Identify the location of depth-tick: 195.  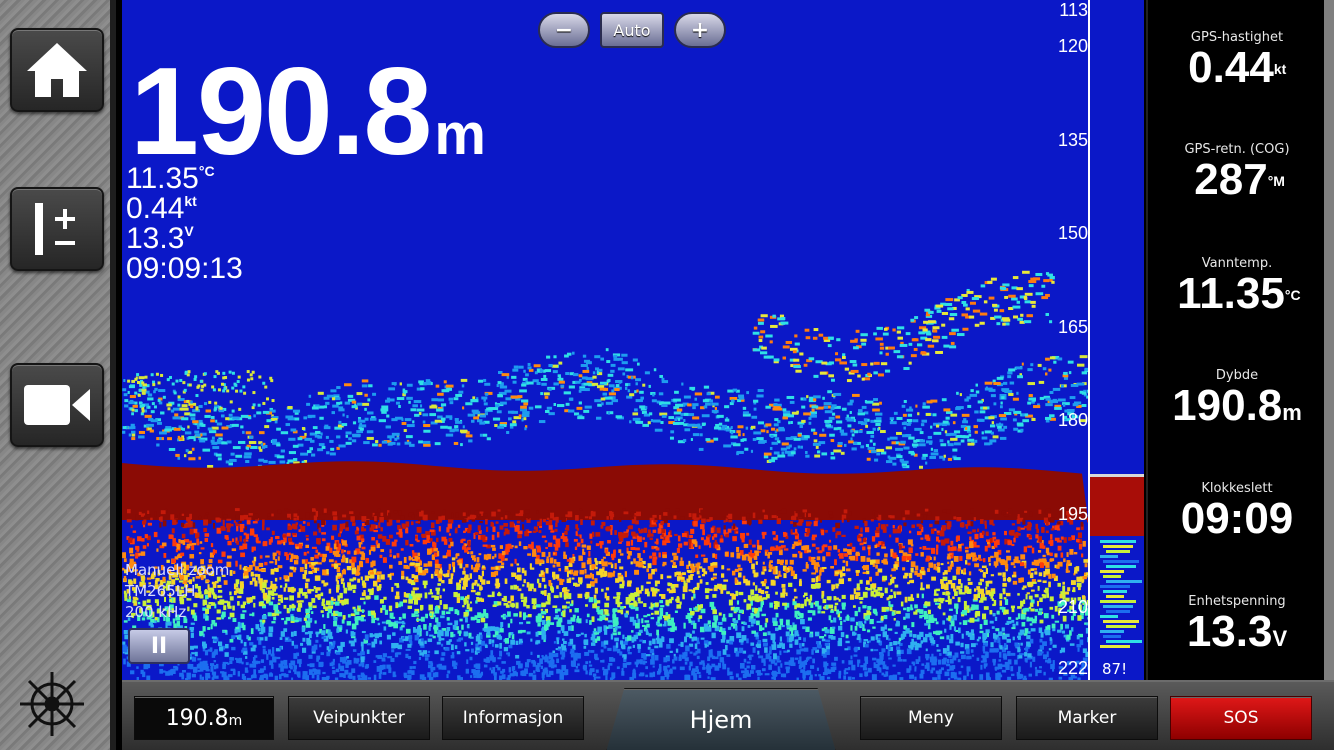
(1072, 513).